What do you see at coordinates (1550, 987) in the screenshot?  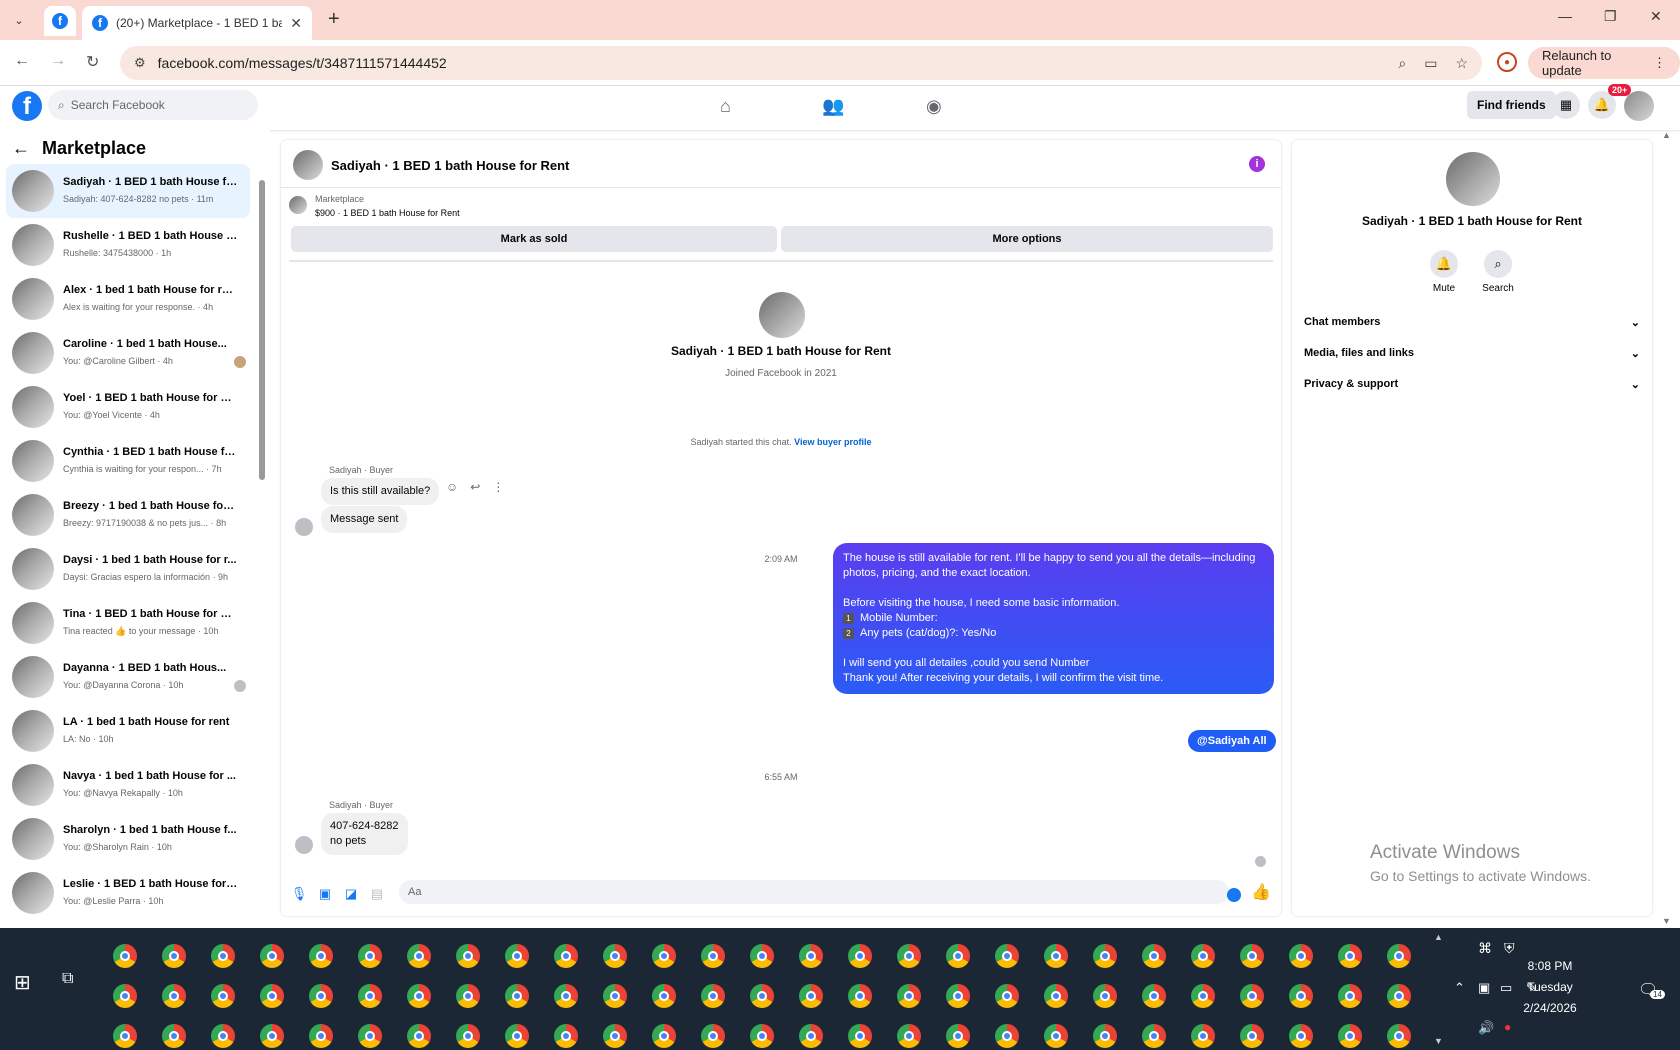 I see `taskbar-clock: 8:08 PM Tuesday 2/24/2026` at bounding box center [1550, 987].